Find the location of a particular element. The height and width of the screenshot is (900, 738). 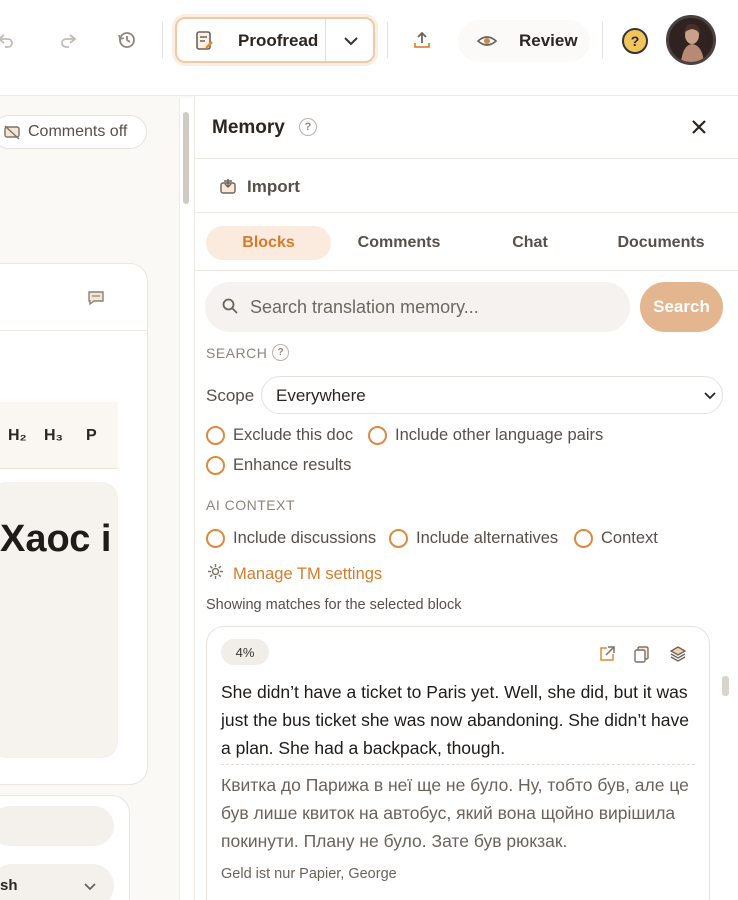

heading-3-button: H₃ is located at coordinates (53, 436).